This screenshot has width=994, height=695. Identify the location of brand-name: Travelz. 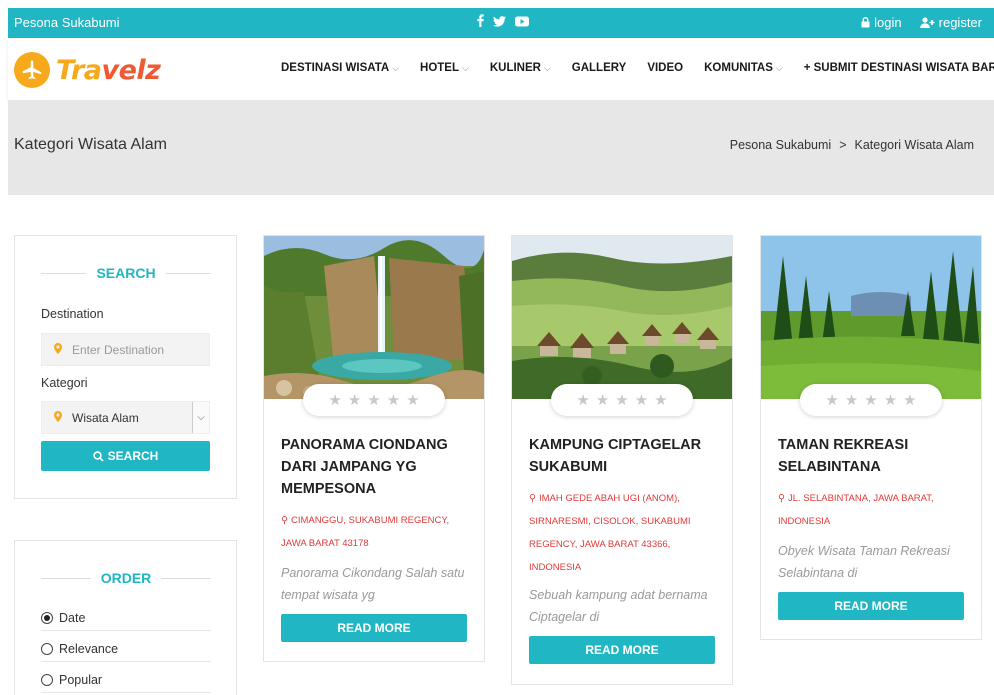
(108, 70).